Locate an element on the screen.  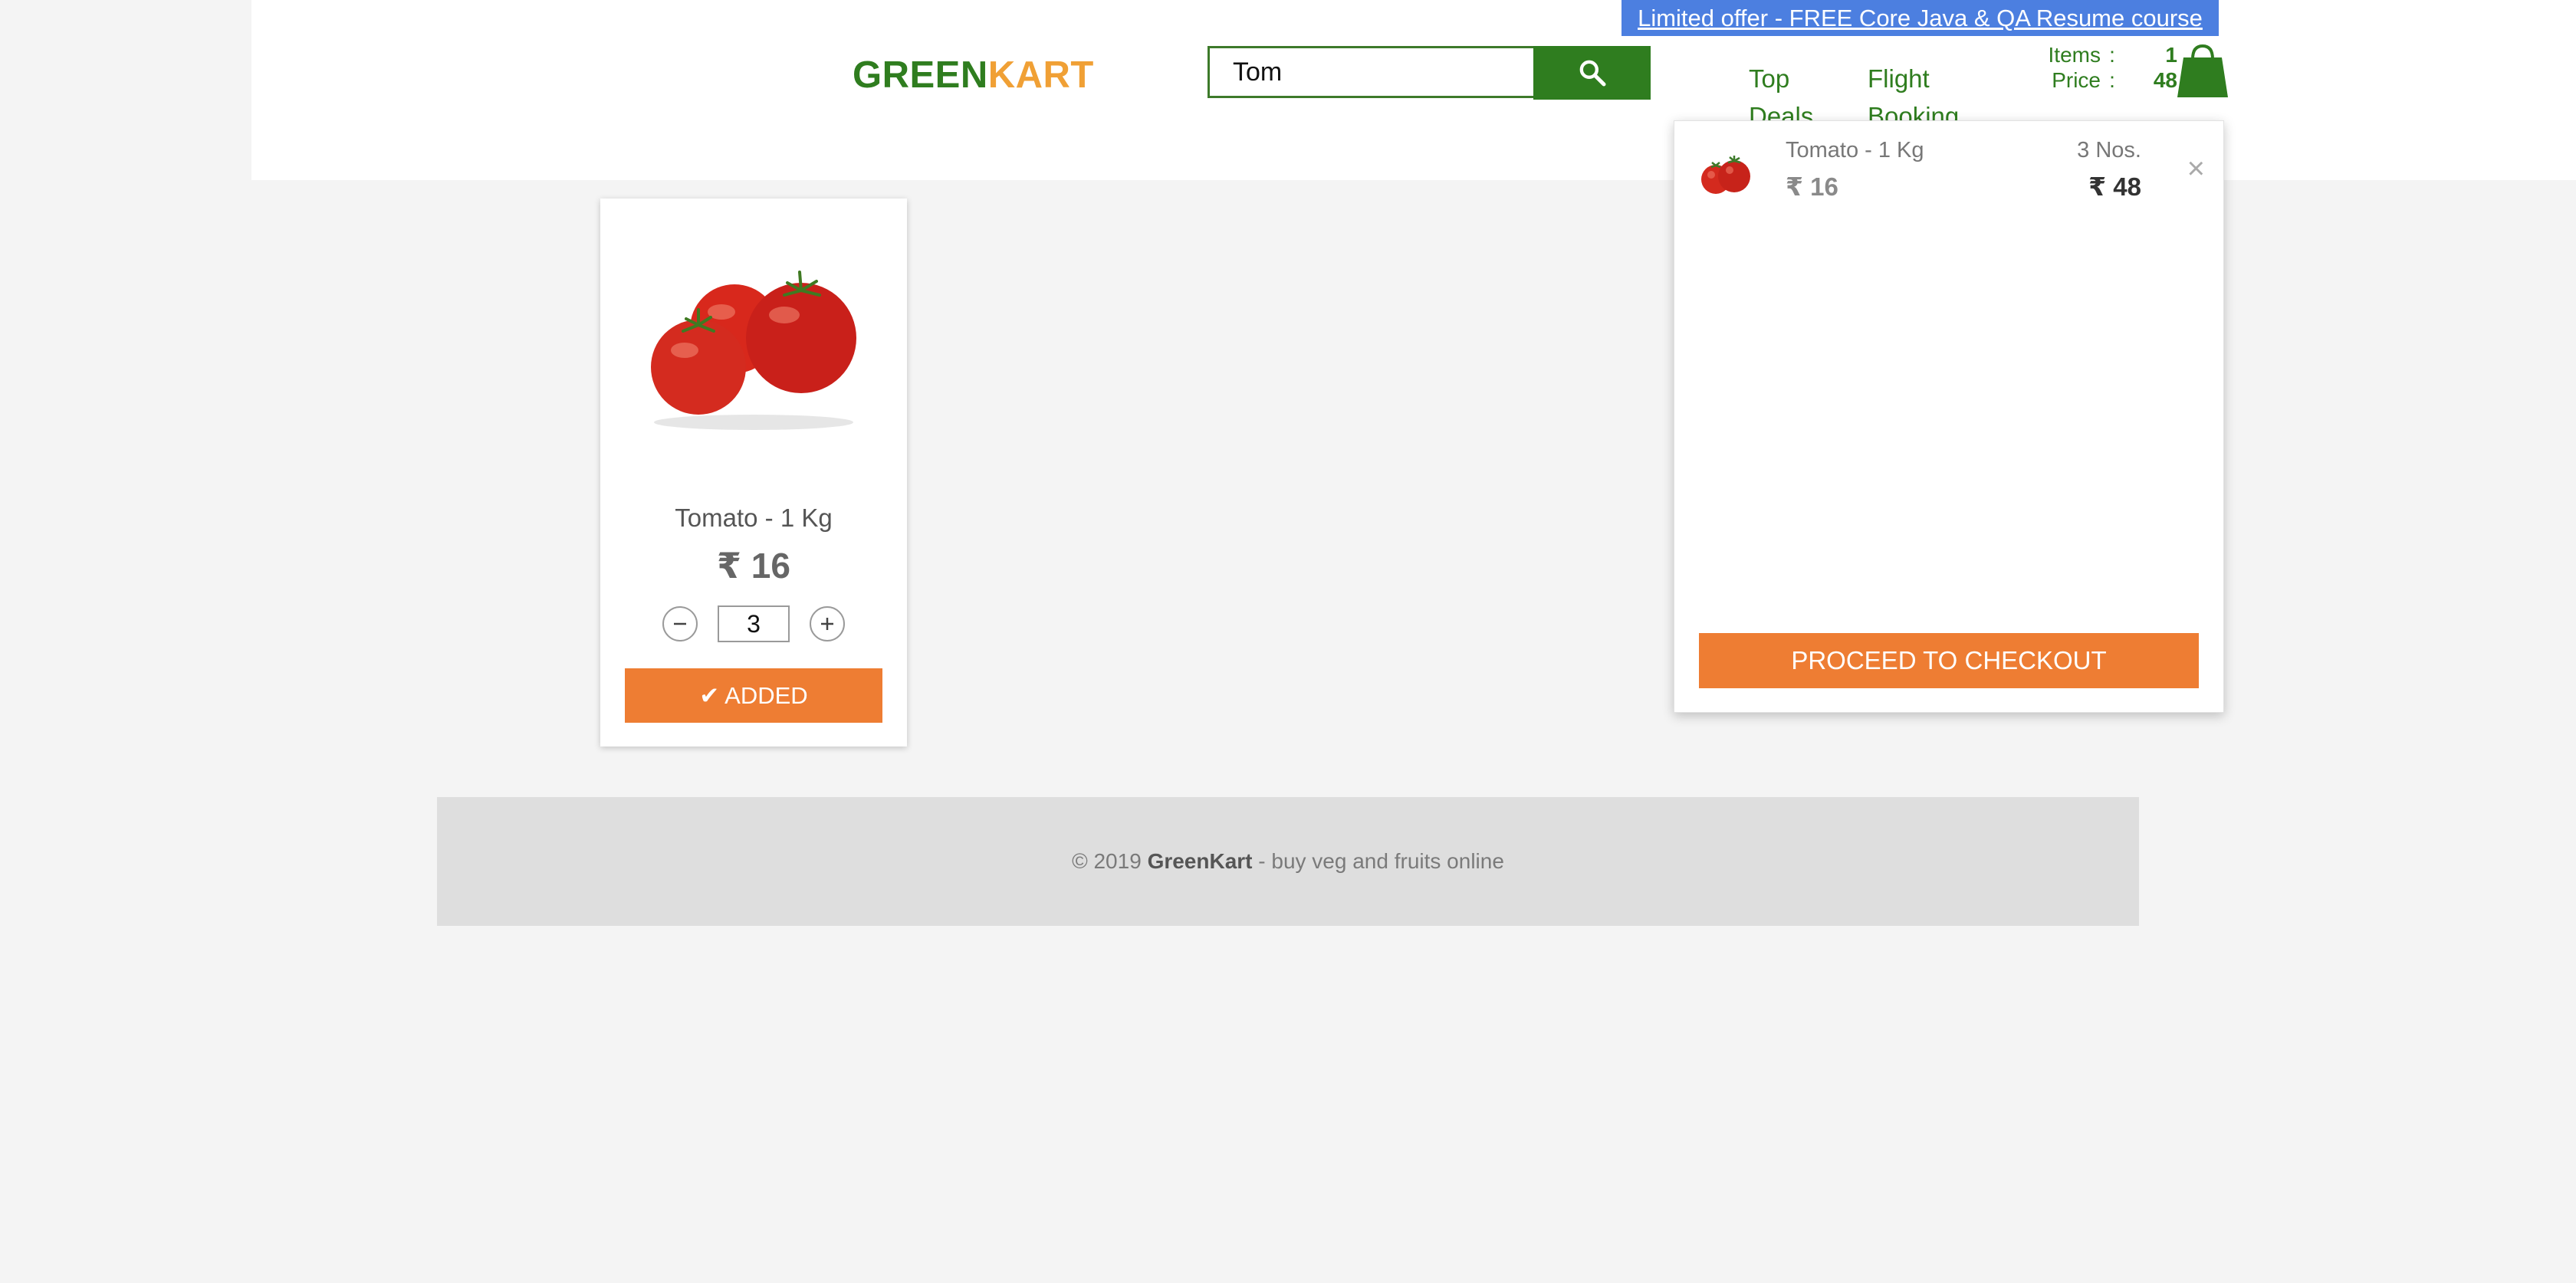
product-name: Tomato - 1 Kg is located at coordinates (754, 518).